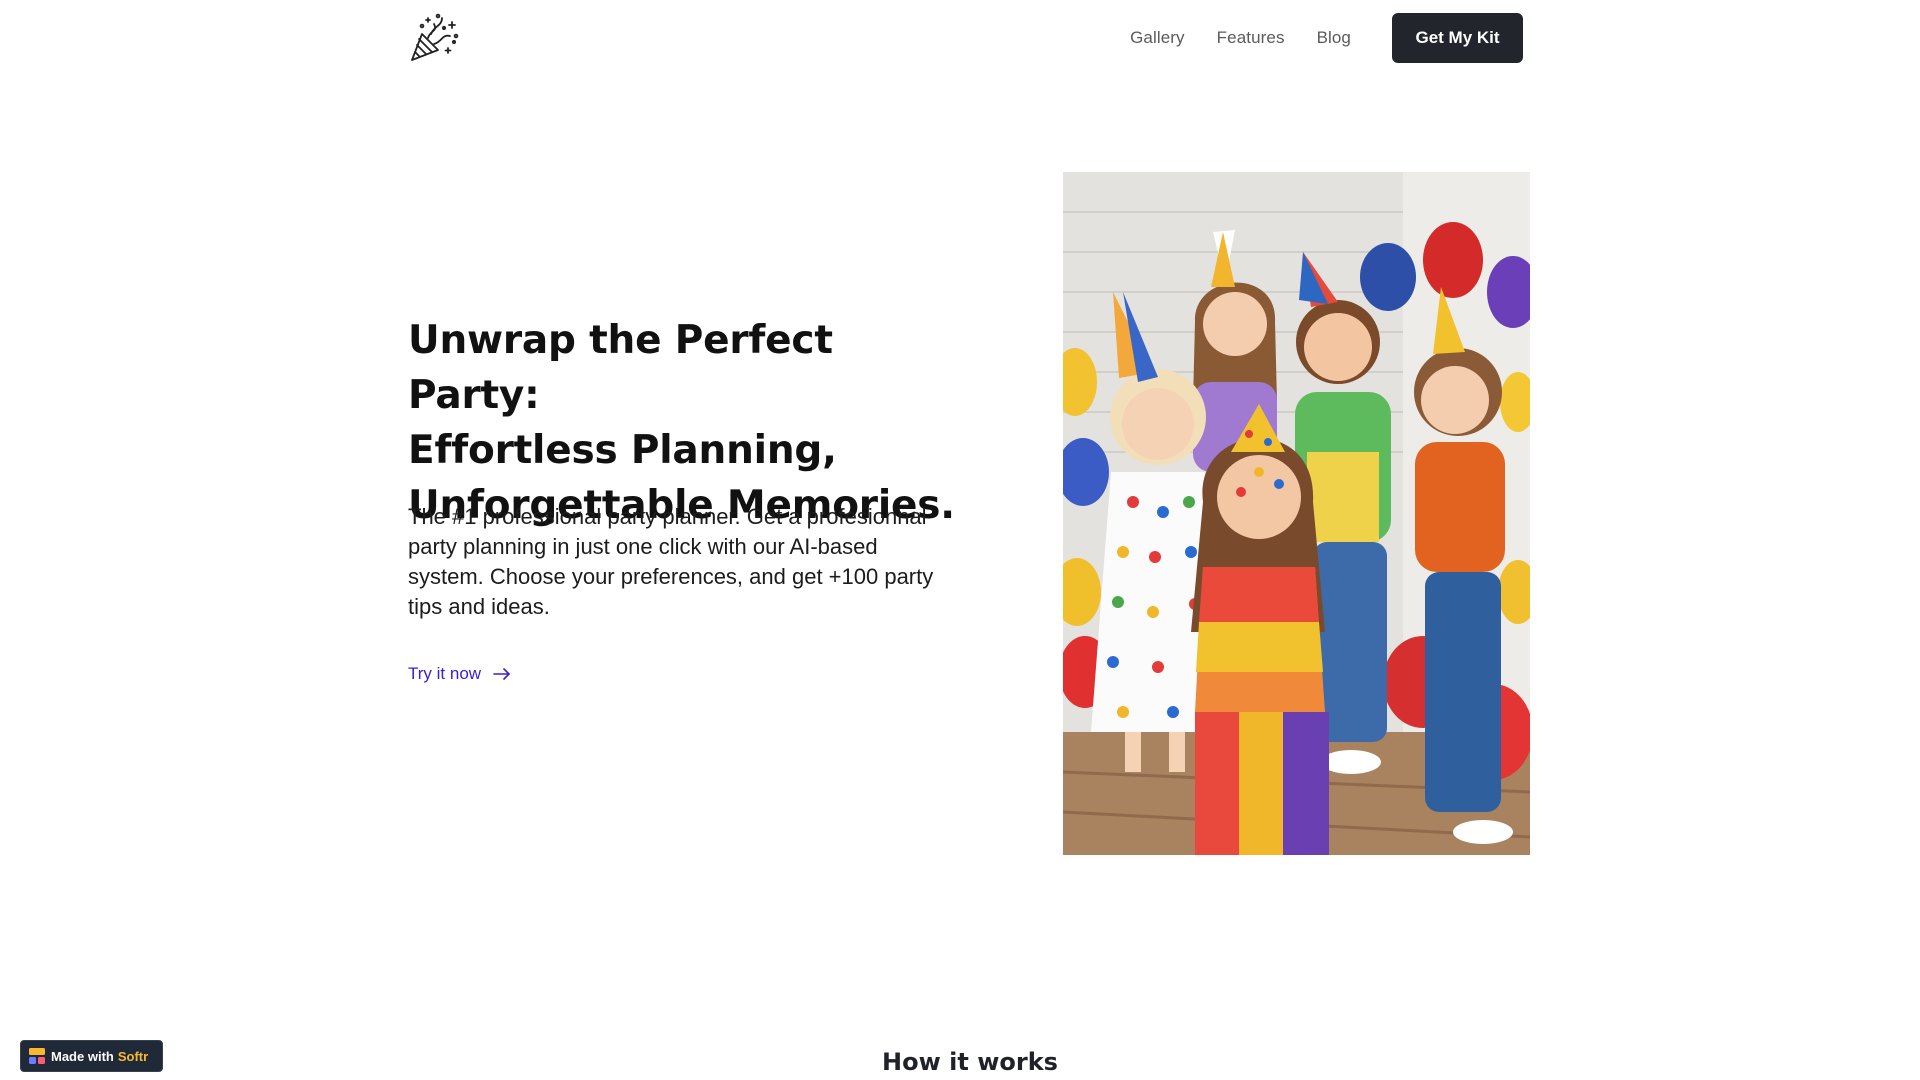 The width and height of the screenshot is (1920, 1080). What do you see at coordinates (37, 1056) in the screenshot?
I see `softr-logo-icon` at bounding box center [37, 1056].